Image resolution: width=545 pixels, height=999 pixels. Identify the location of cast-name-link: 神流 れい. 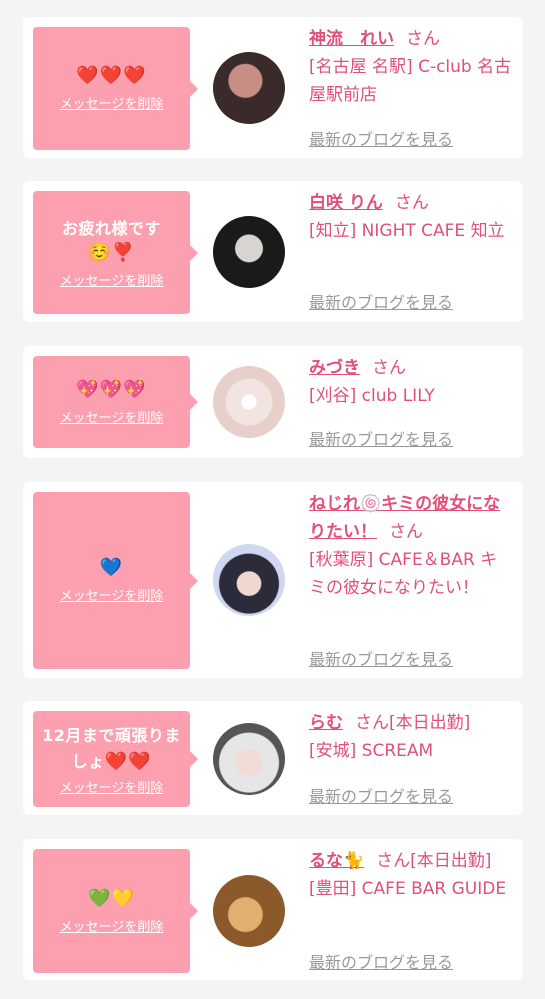
(351, 39).